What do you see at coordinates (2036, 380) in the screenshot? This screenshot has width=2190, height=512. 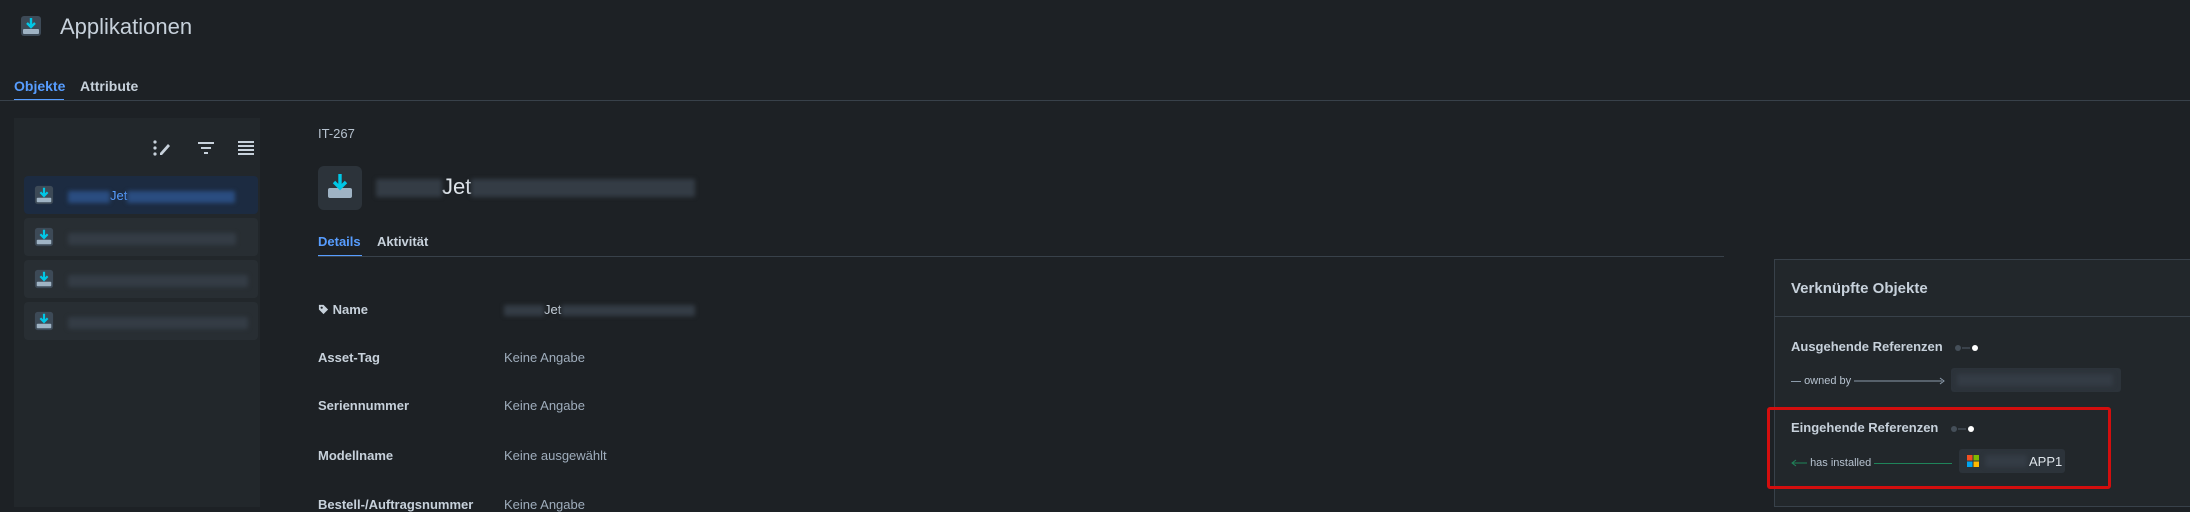 I see `outgoing-target-chip` at bounding box center [2036, 380].